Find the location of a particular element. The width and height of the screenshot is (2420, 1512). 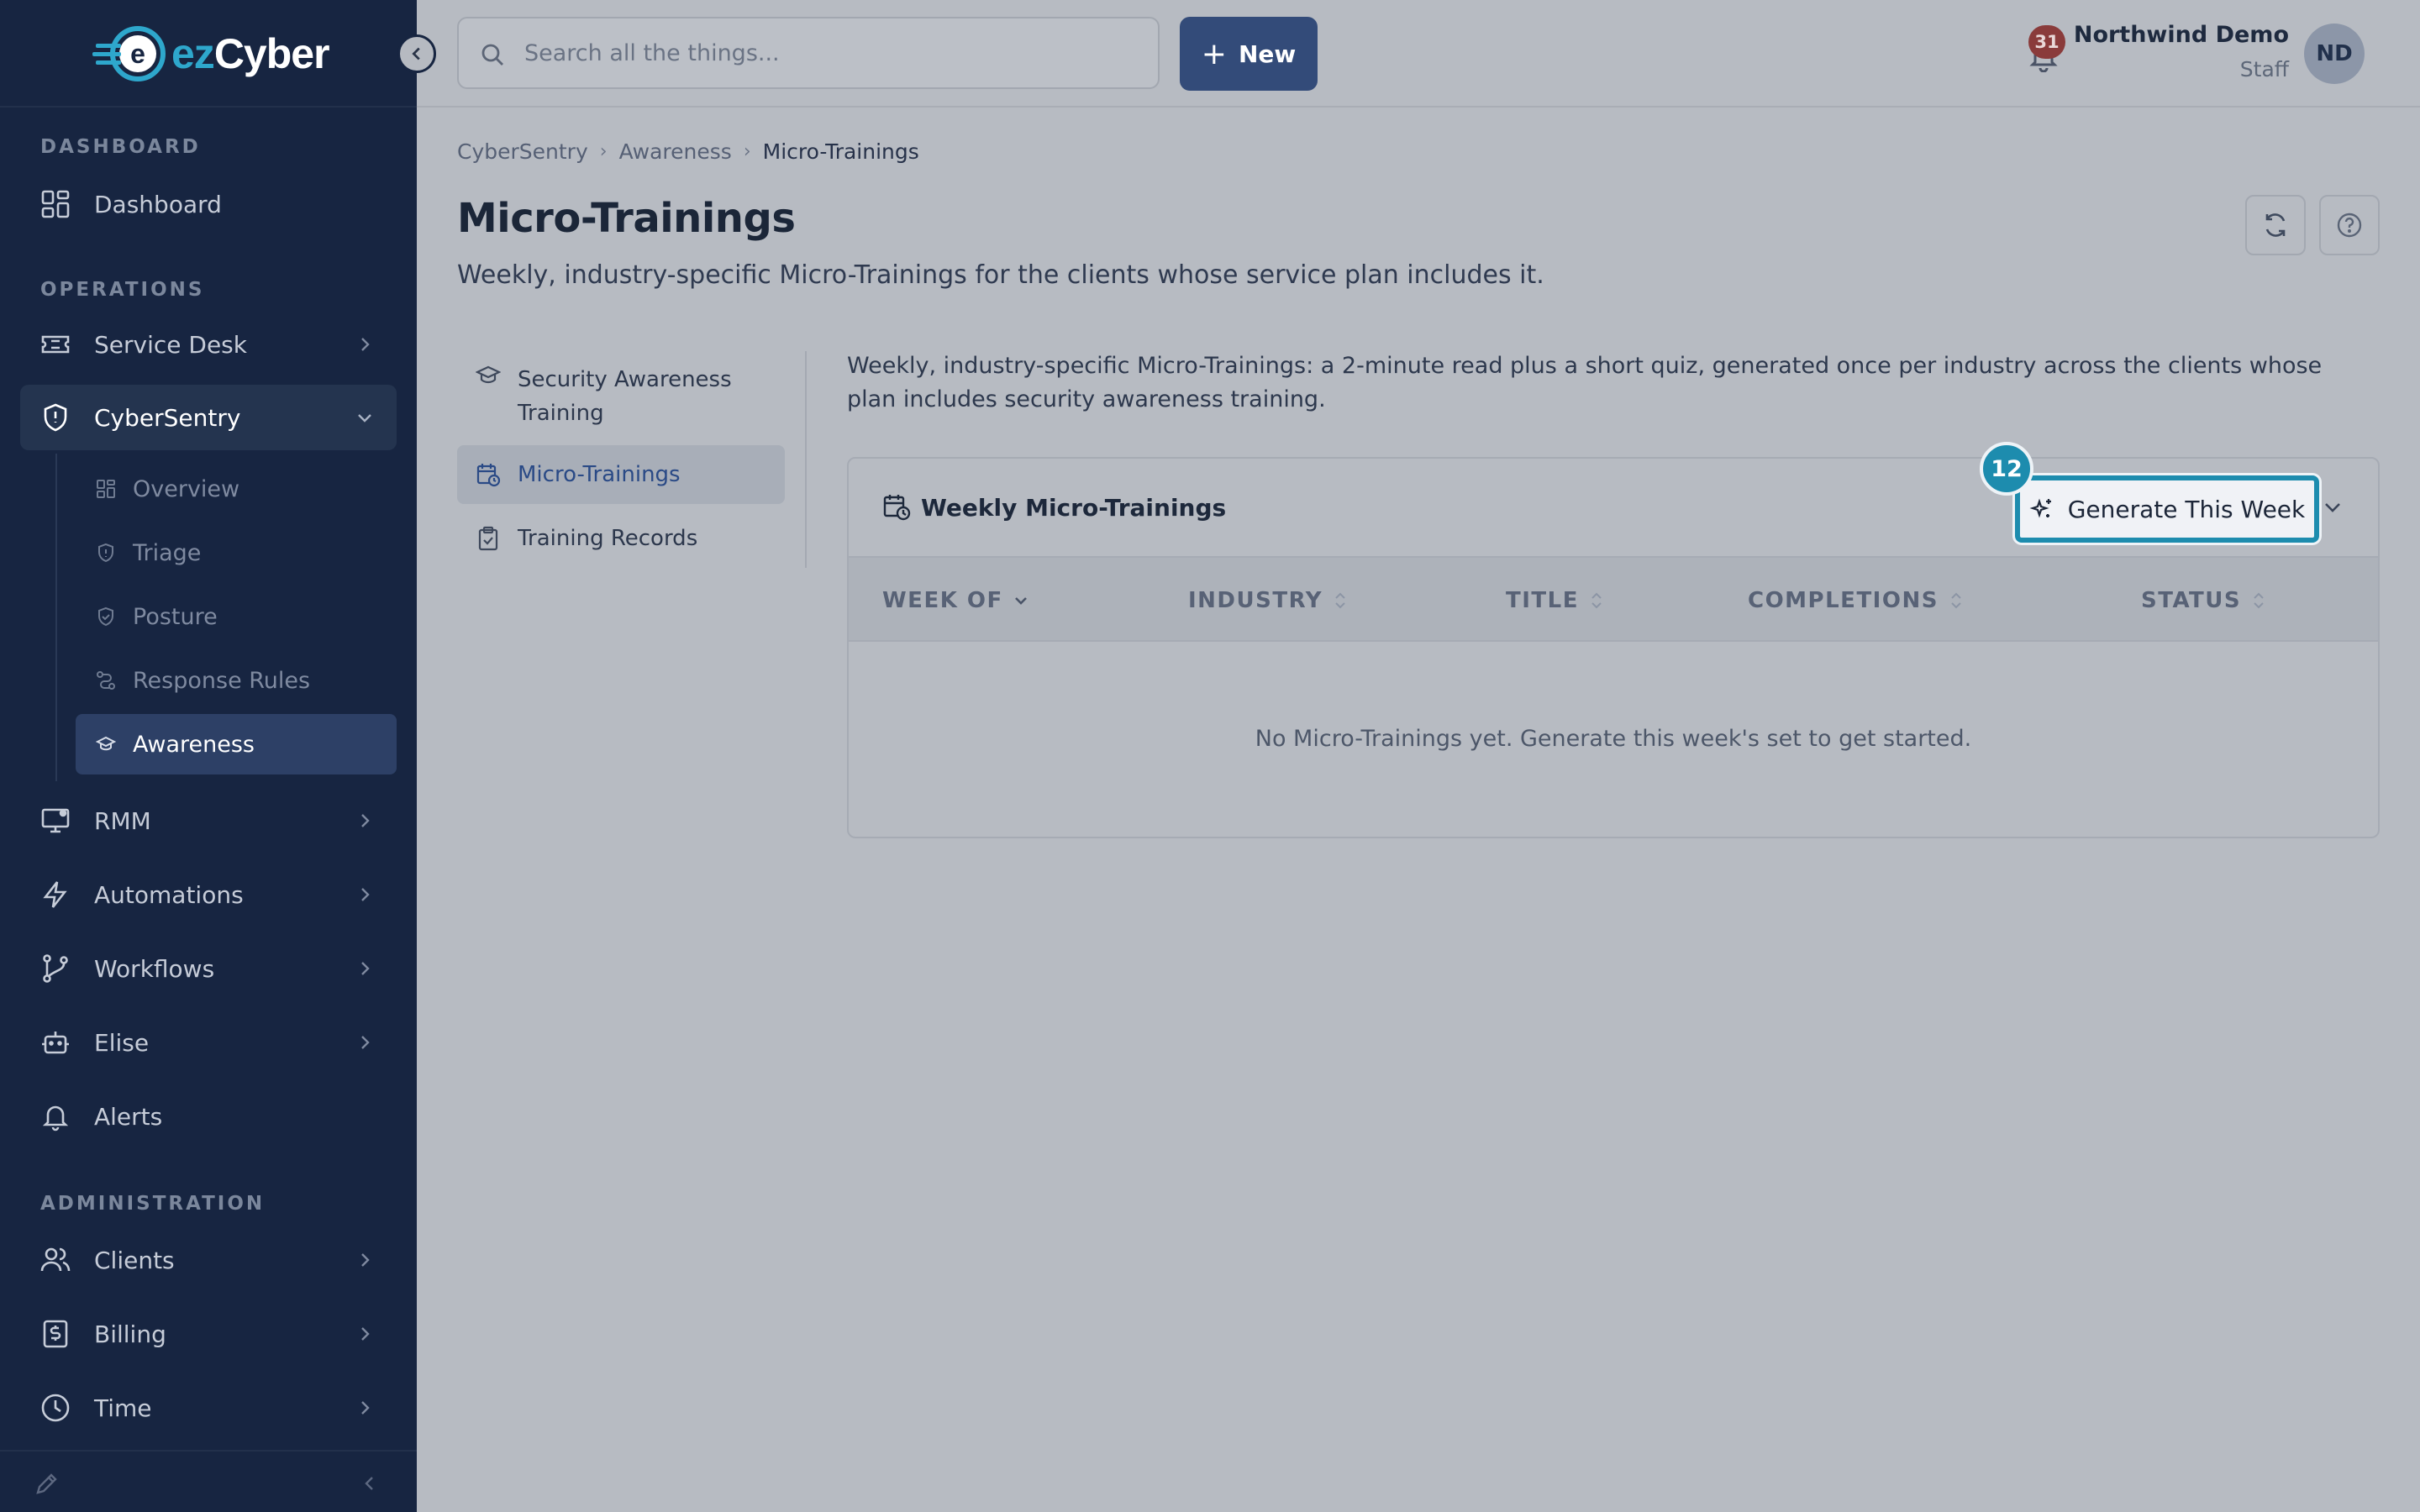

chevron-down-icon is located at coordinates (2332, 507).